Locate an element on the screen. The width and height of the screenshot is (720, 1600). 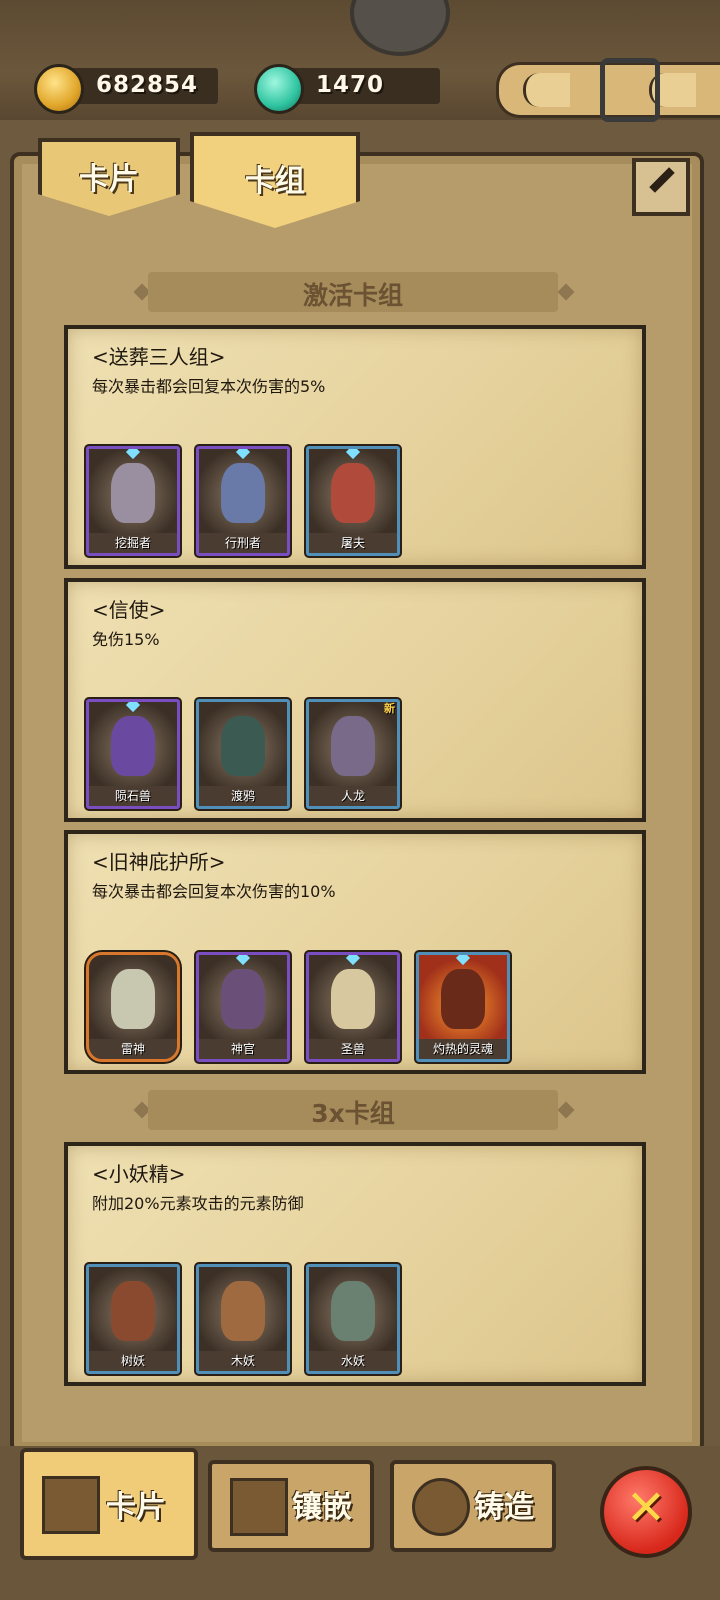
card-name: 挖掘者 is located at coordinates (132, 543).